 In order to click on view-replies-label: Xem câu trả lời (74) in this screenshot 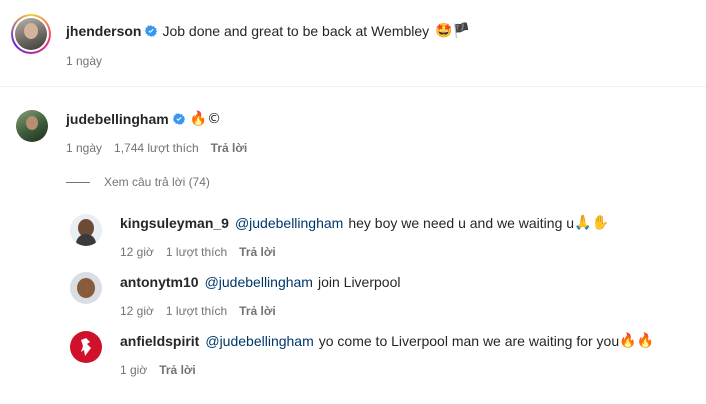, I will do `click(157, 182)`.